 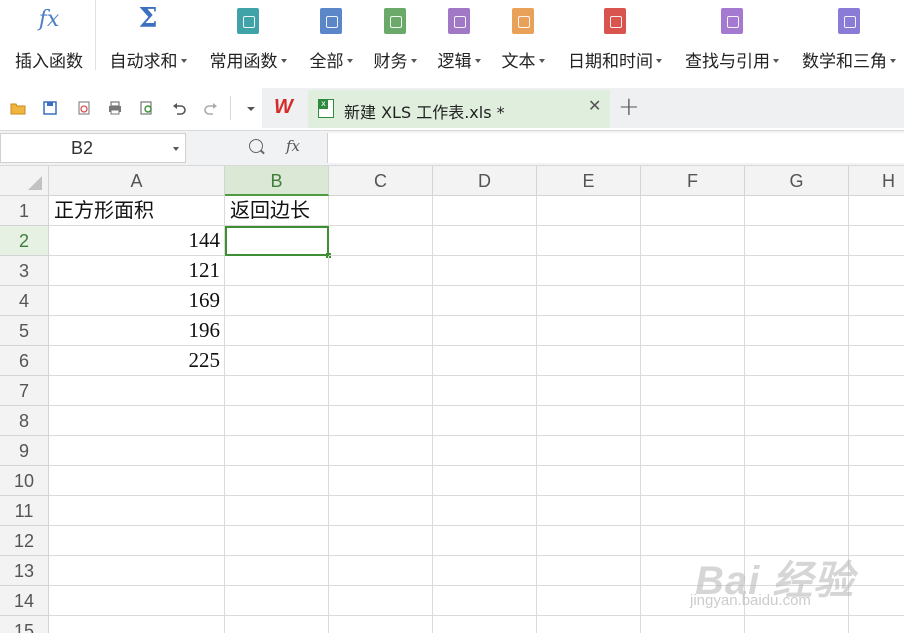 What do you see at coordinates (176, 149) in the screenshot?
I see `chevron-down-icon` at bounding box center [176, 149].